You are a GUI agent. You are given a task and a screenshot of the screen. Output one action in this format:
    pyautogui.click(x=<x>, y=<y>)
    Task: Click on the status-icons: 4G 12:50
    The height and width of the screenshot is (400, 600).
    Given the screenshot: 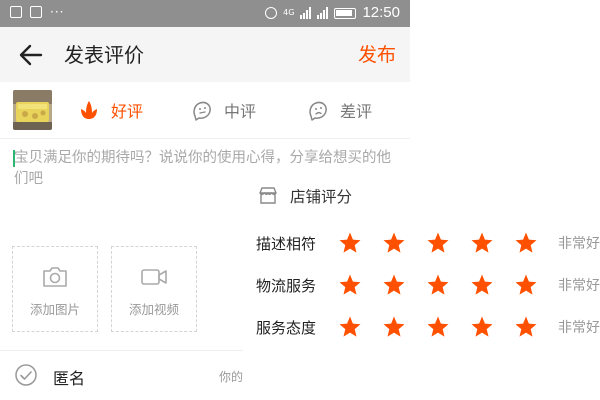 What is the action you would take?
    pyautogui.click(x=332, y=13)
    